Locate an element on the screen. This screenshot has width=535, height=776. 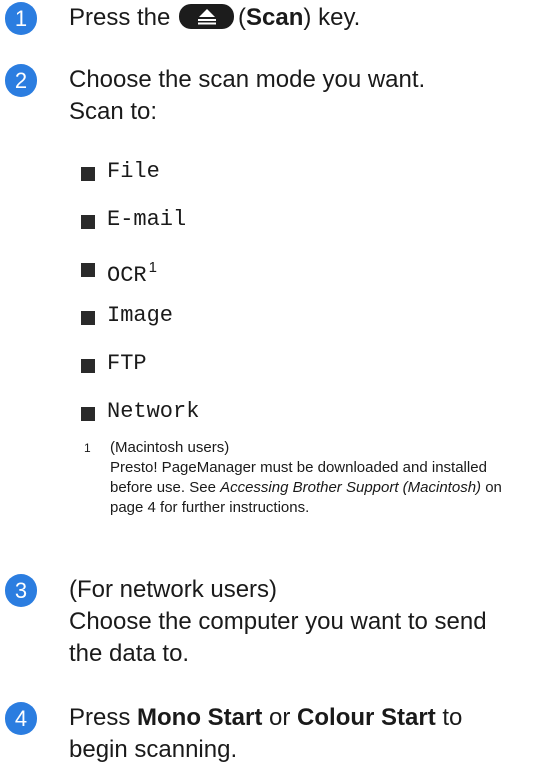
step-3-badge: 3 is located at coordinates (21, 590).